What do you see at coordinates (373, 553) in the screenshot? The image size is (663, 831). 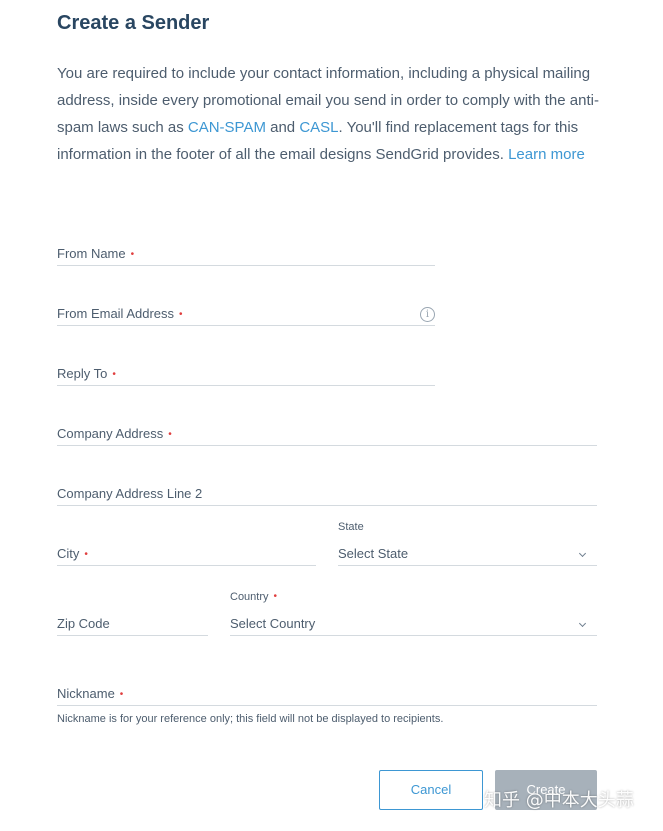 I see `state-select-value: Select State` at bounding box center [373, 553].